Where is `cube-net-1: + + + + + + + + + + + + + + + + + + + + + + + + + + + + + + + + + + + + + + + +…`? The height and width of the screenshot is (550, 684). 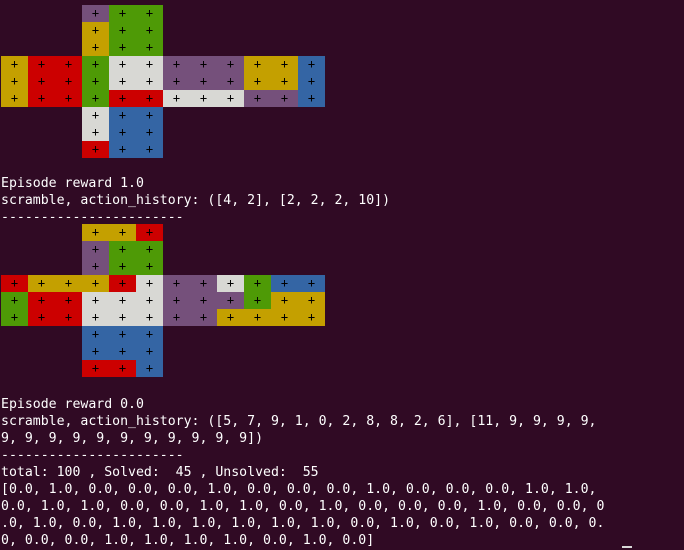
cube-net-1: + + + + + + + + + + + + + + + + + + + + + + + + + + + + + + + + + + + + + + + +… is located at coordinates (165, 81).